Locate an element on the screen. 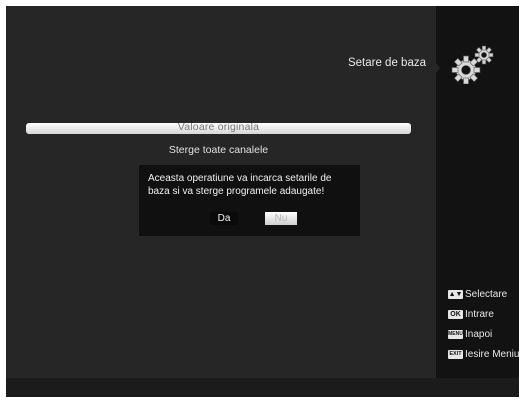 This screenshot has height=403, width=525. yes-button: Da is located at coordinates (224, 218).